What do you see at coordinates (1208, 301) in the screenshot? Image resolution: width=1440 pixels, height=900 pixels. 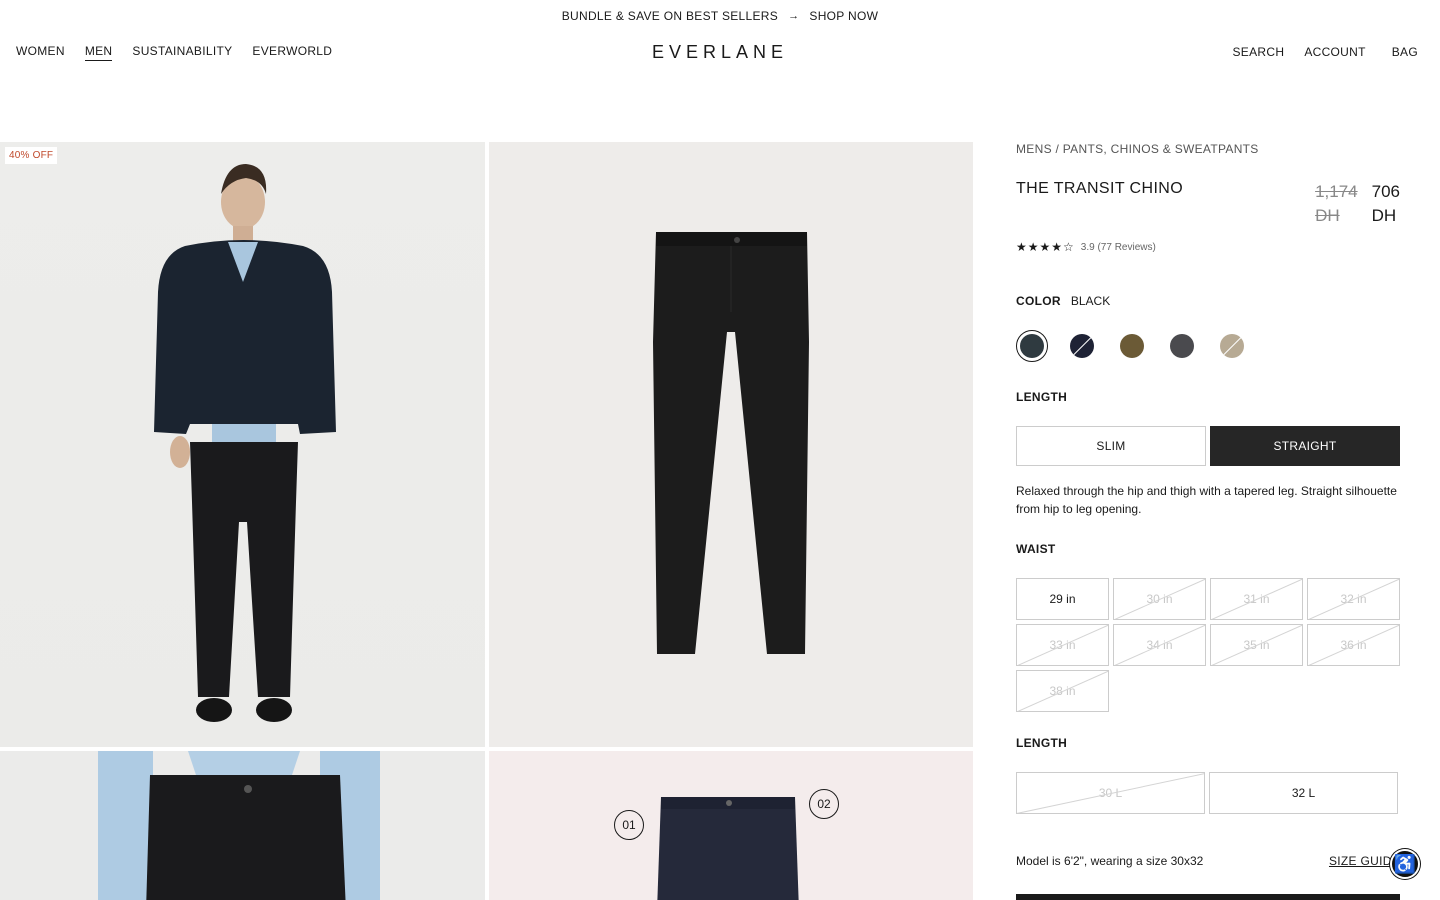 I see `color-row: COLOR BLACK` at bounding box center [1208, 301].